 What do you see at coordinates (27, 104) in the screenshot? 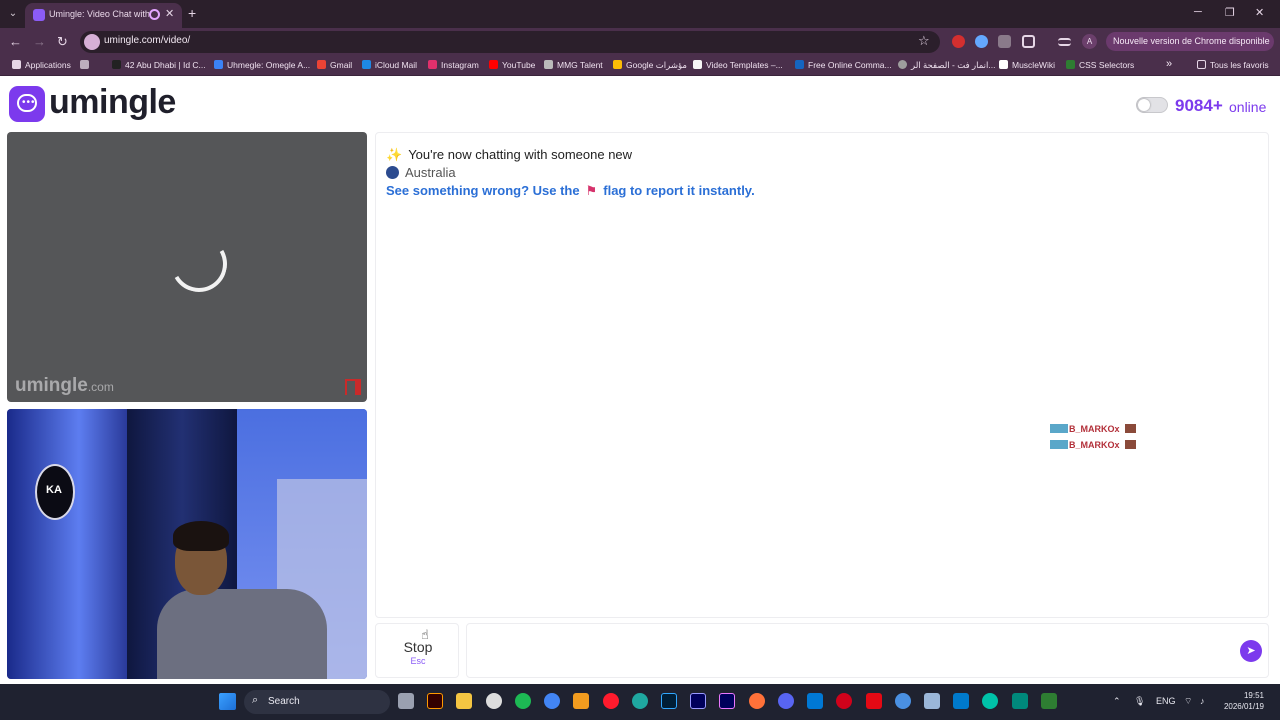
I see `umingle-logo-icon: •••` at bounding box center [27, 104].